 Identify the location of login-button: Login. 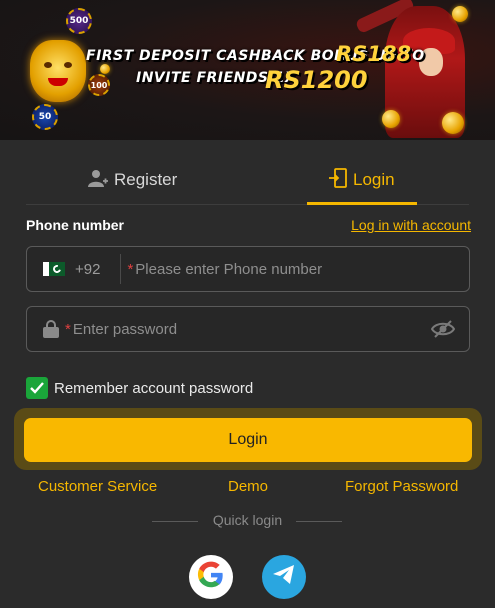
(248, 440).